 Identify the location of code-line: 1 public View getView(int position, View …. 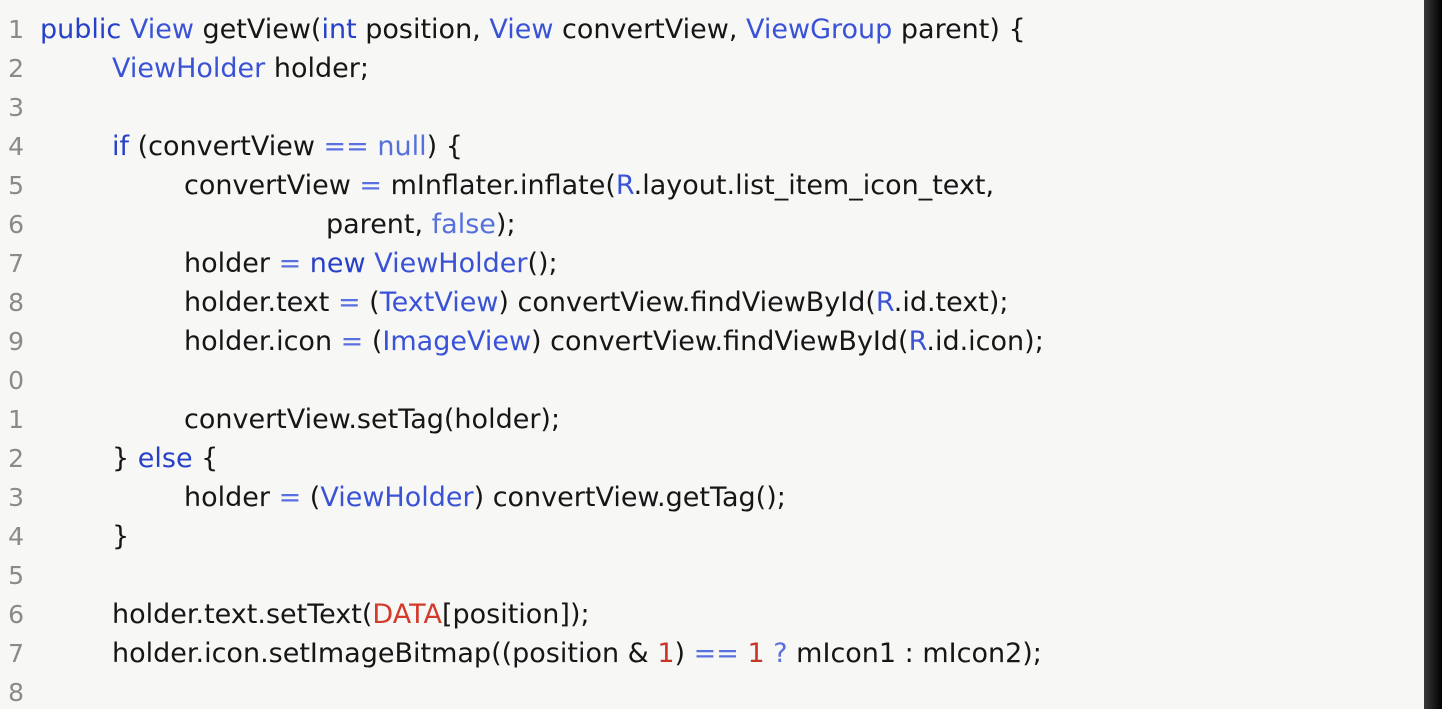
(712, 29).